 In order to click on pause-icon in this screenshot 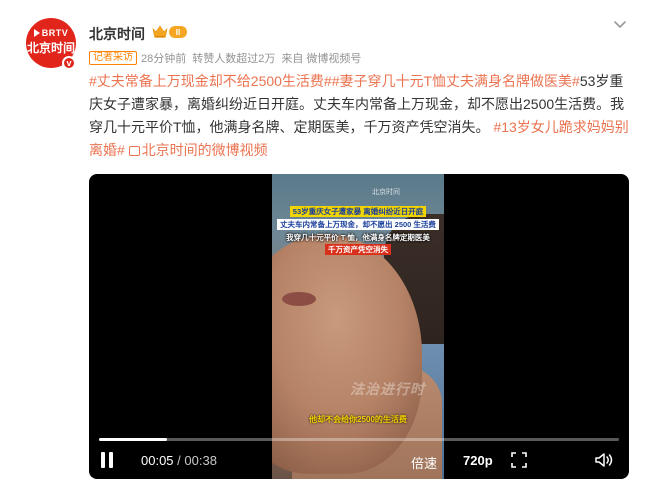, I will do `click(107, 460)`.